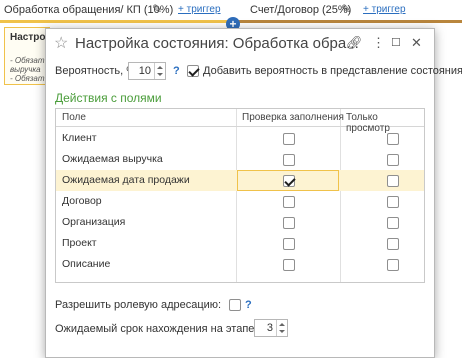 The width and height of the screenshot is (462, 358). I want to click on card-title: Настро, so click(28, 37).